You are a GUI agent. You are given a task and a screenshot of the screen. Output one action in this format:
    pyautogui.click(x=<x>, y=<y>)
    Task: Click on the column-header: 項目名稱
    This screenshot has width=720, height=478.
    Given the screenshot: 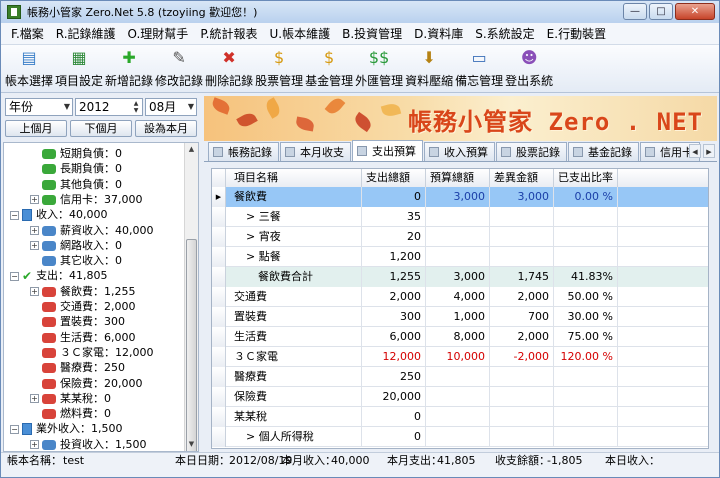 What is the action you would take?
    pyautogui.click(x=294, y=178)
    